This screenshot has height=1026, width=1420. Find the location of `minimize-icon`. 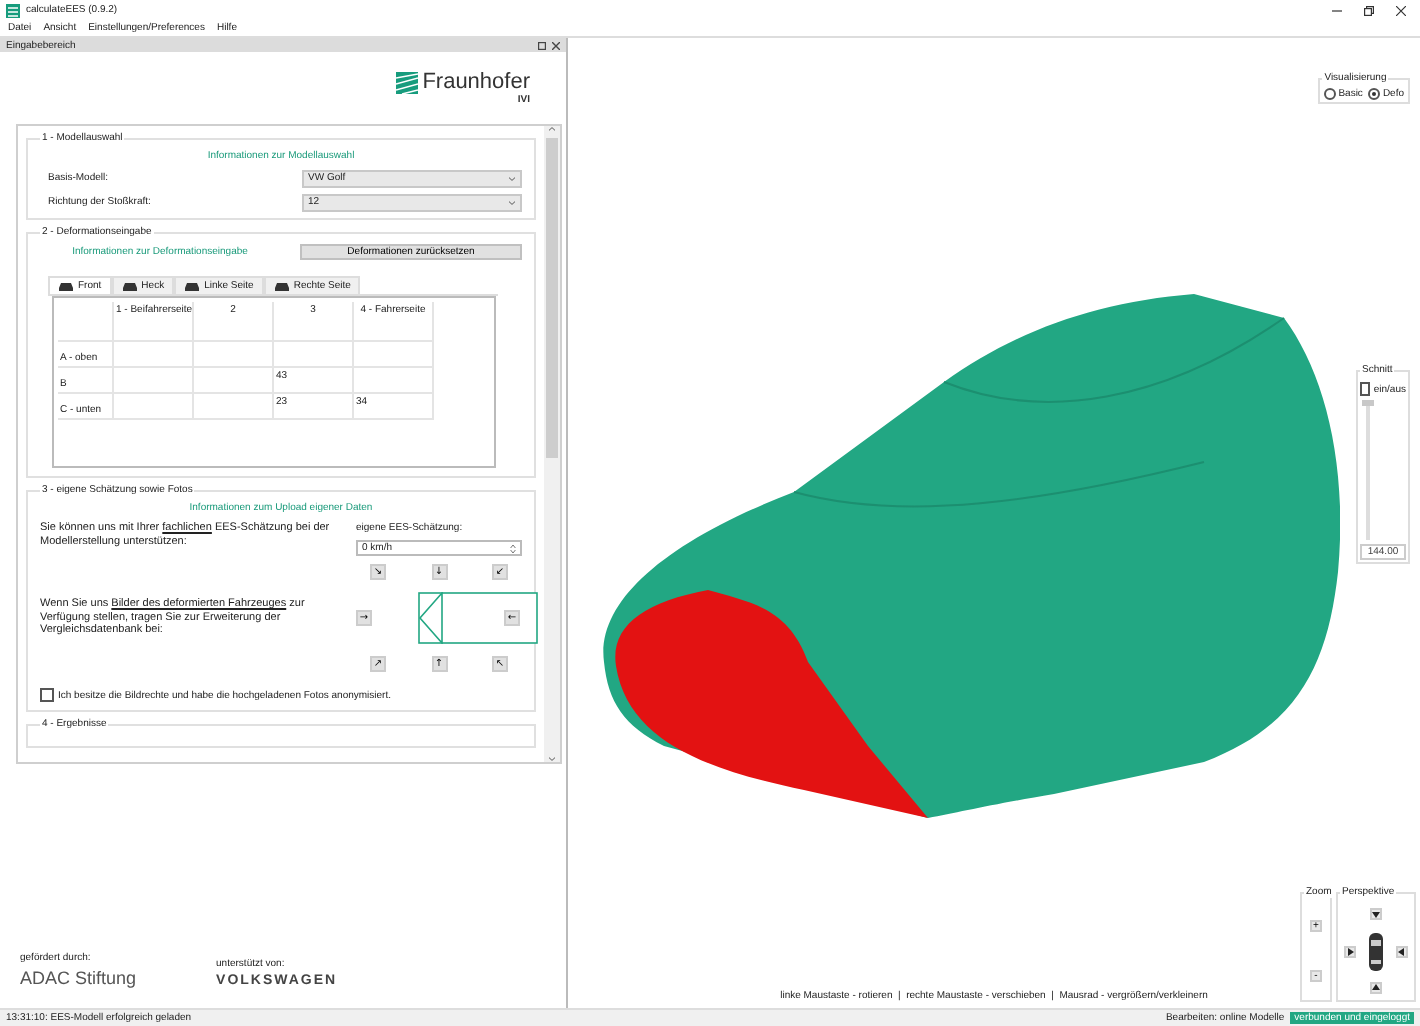

minimize-icon is located at coordinates (1337, 10).